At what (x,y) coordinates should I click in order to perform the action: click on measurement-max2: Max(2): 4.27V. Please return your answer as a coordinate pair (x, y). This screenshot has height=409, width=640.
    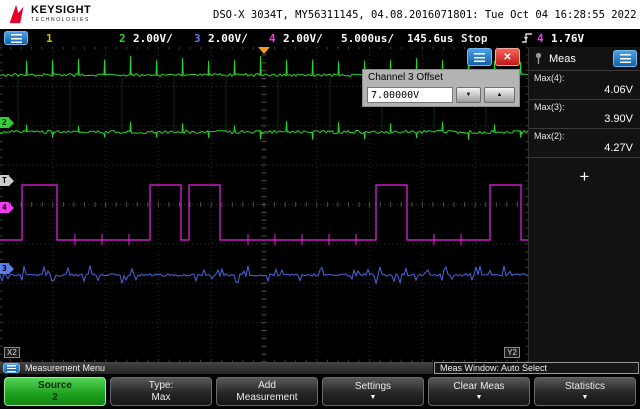
    Looking at the image, I should click on (584, 143).